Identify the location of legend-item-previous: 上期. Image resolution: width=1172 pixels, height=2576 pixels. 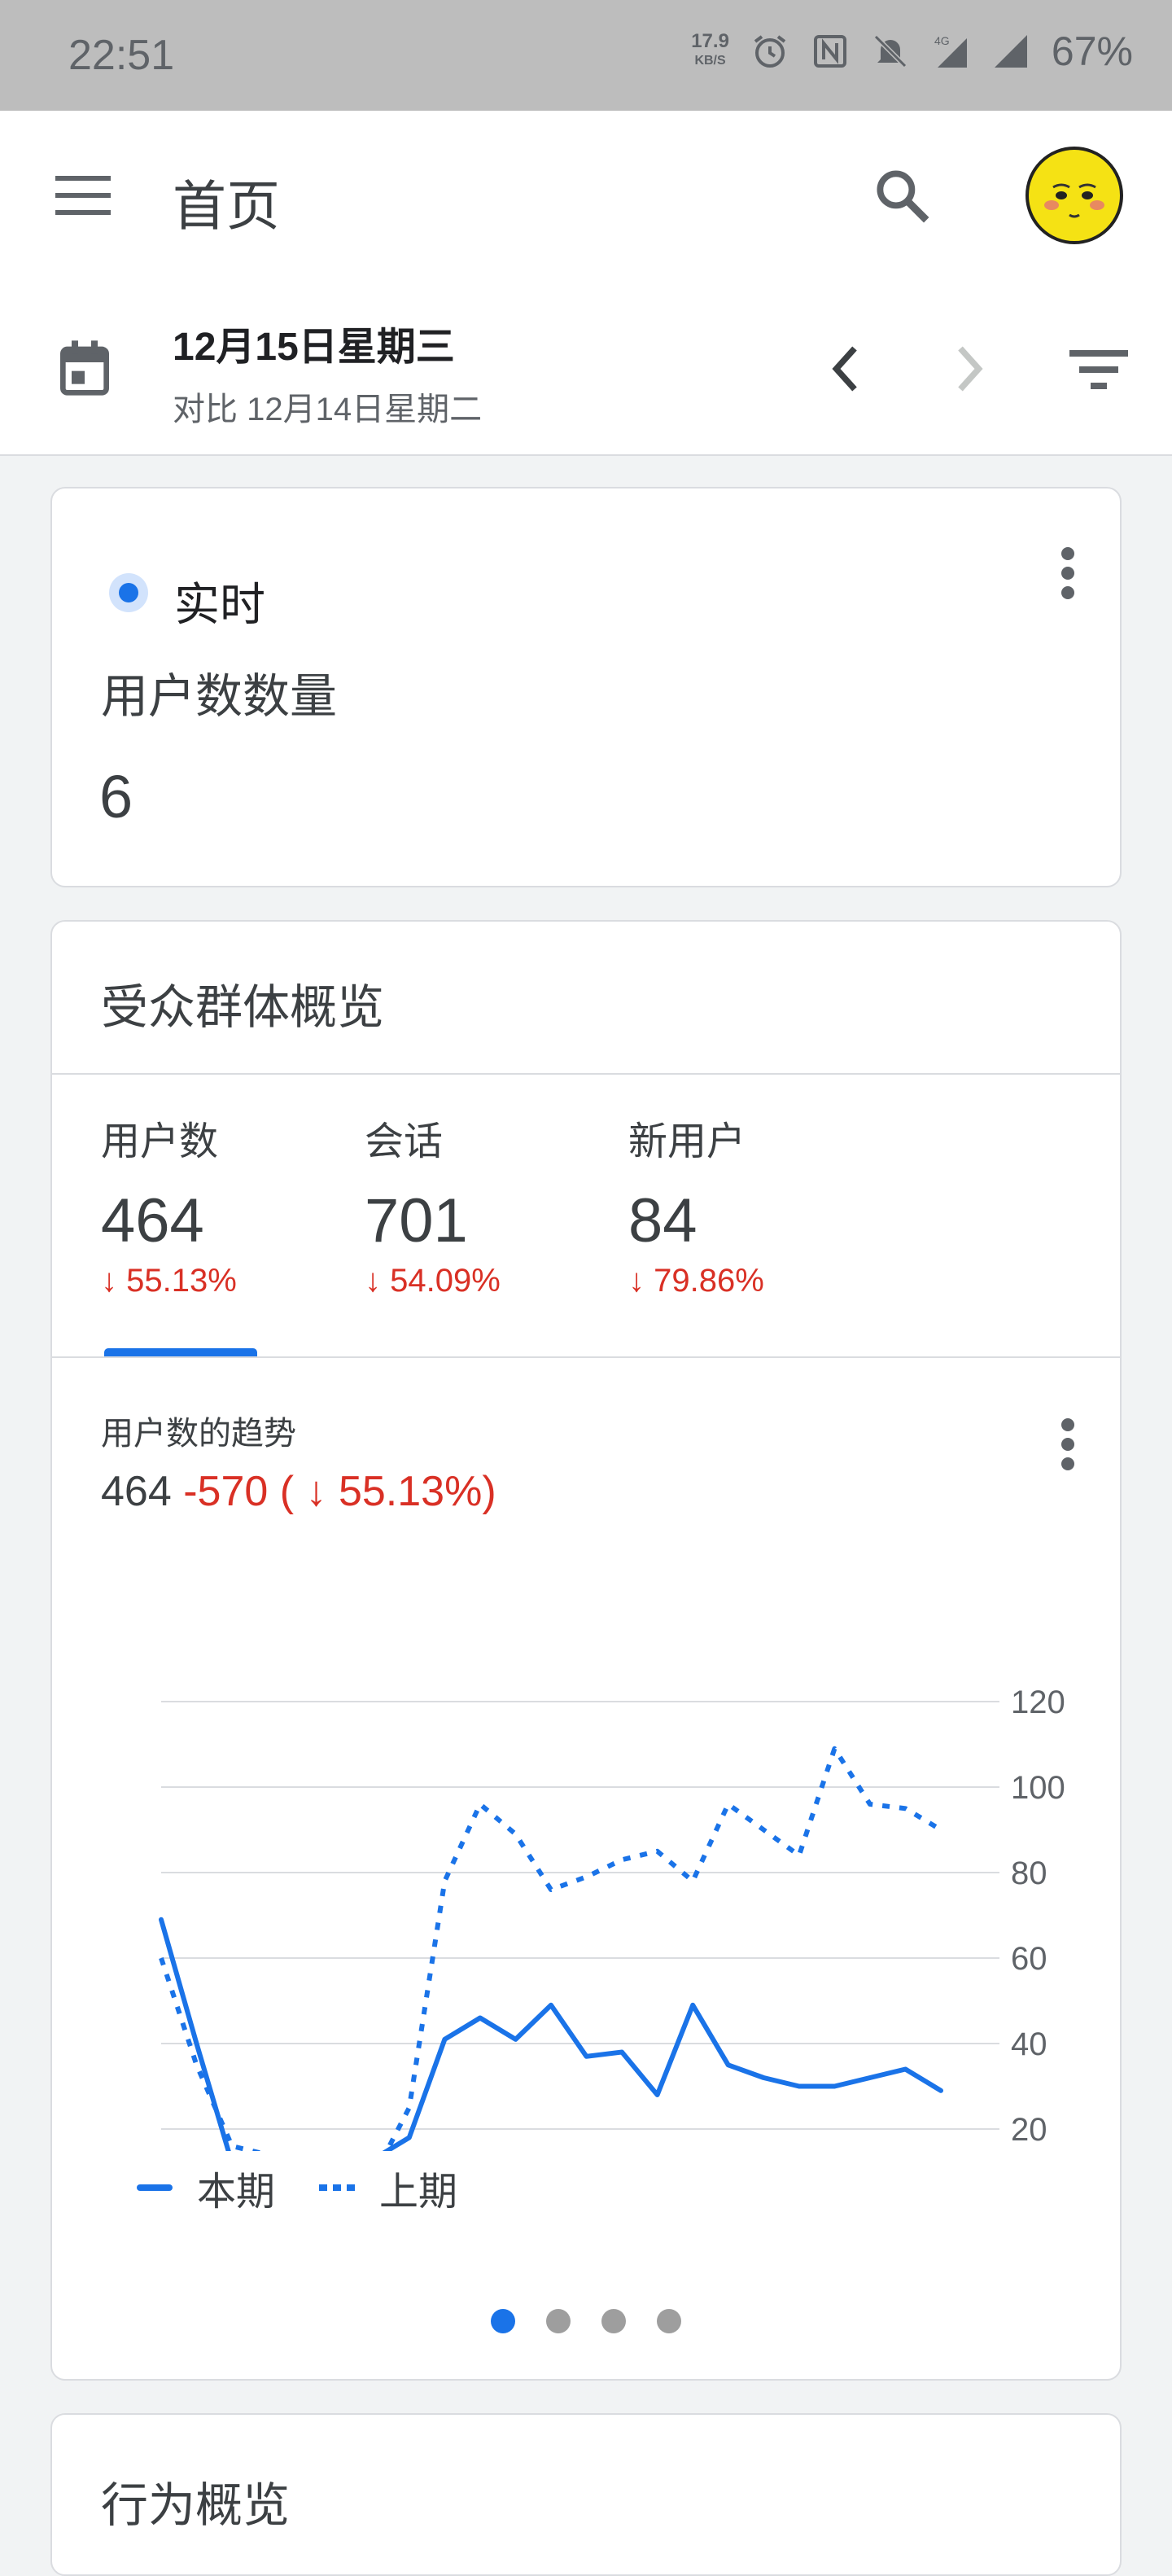
(388, 2187).